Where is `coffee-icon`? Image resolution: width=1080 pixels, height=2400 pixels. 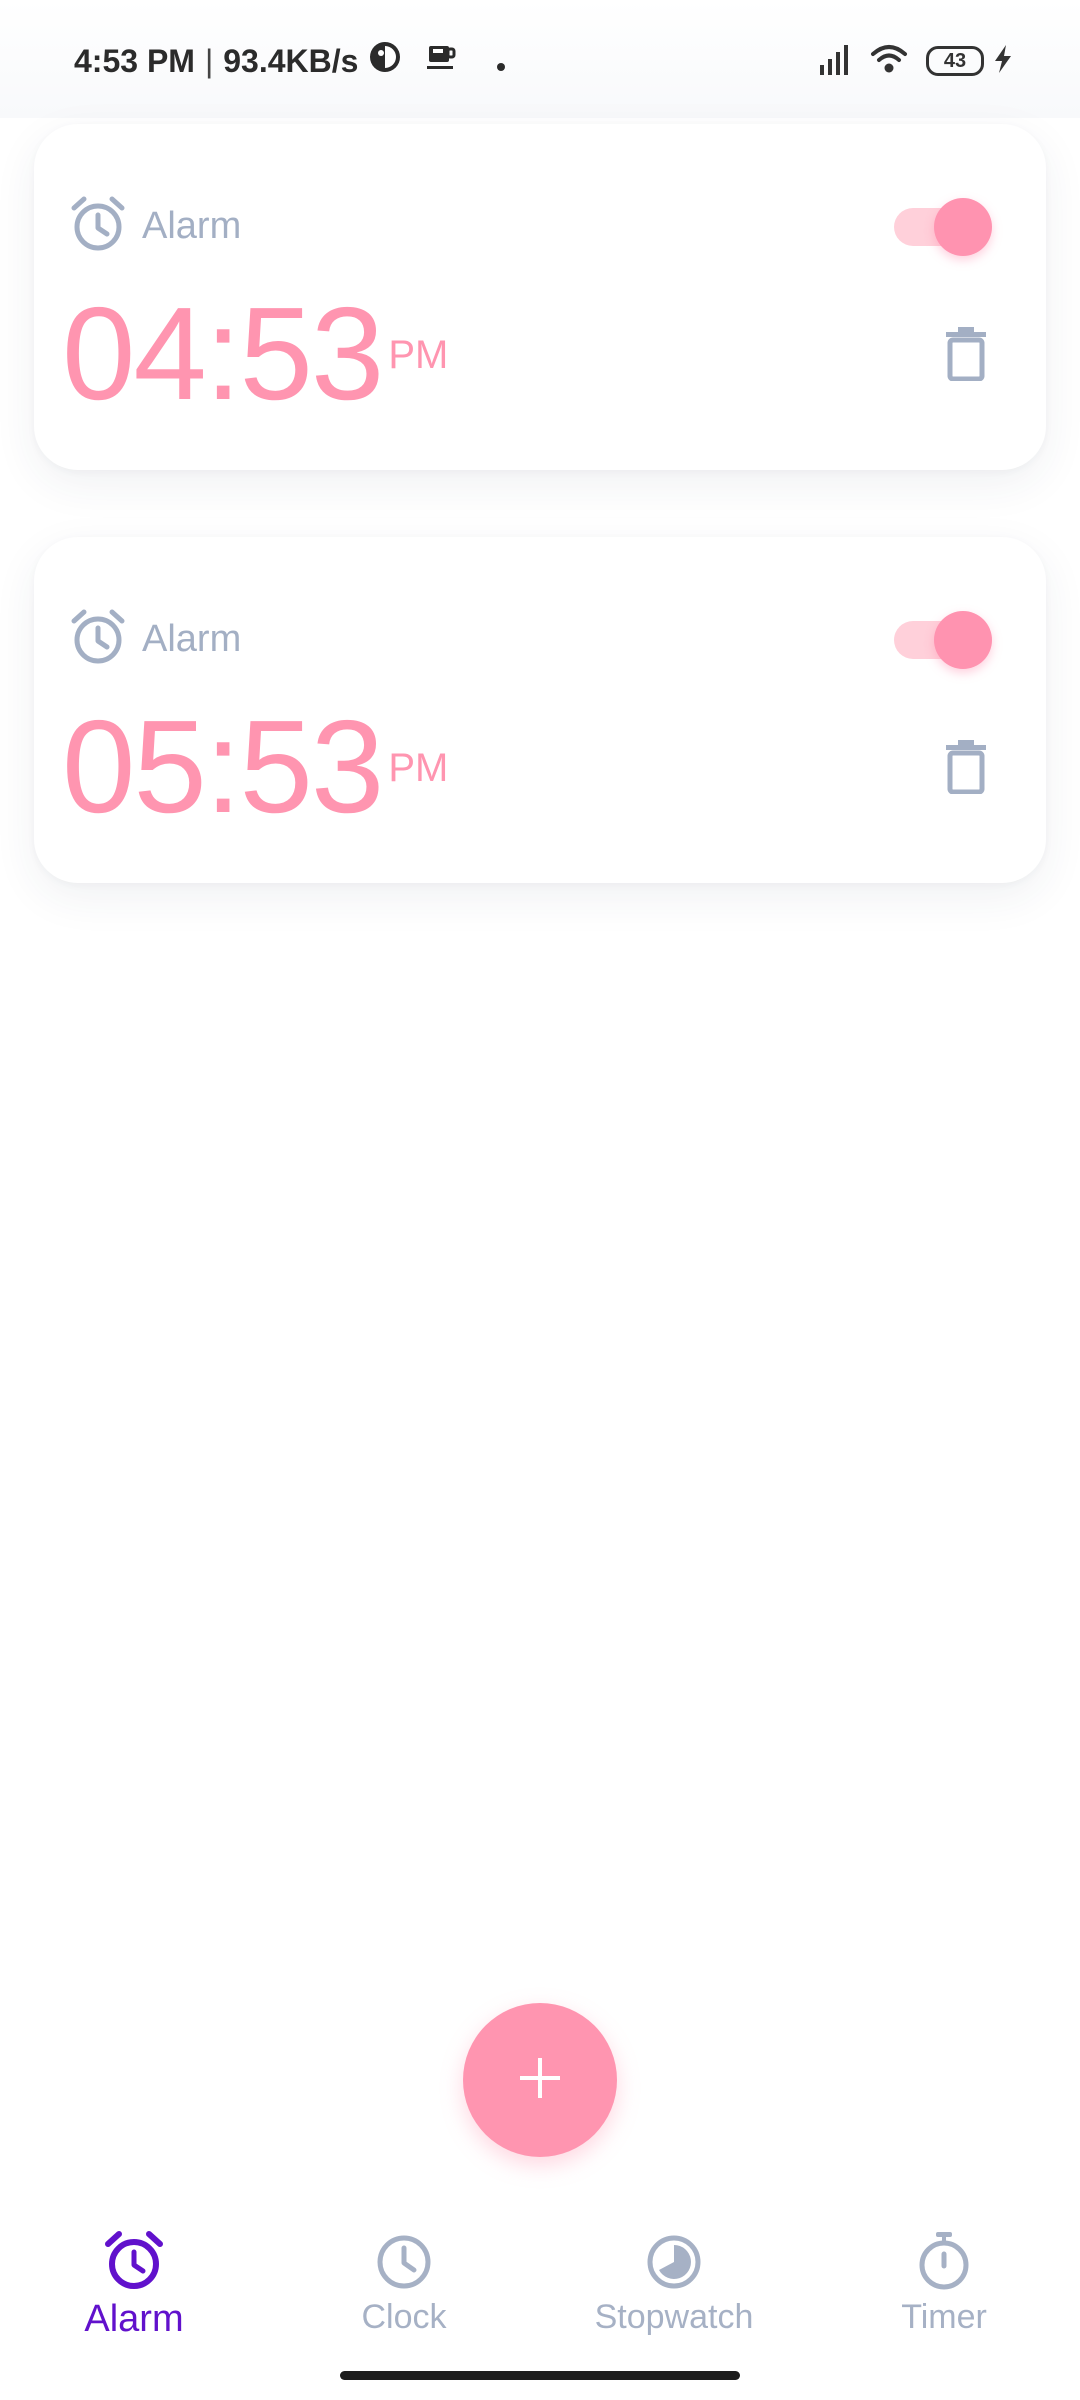 coffee-icon is located at coordinates (441, 61).